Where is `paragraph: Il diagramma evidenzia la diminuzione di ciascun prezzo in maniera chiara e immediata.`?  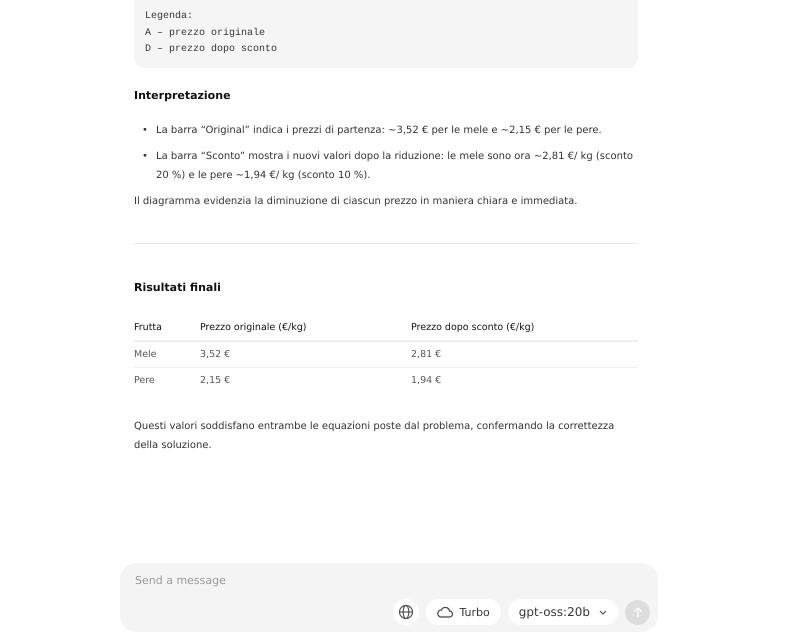
paragraph: Il diagramma evidenzia la diminuzione di ciascun prezzo in maniera chiara e immediata. is located at coordinates (356, 201).